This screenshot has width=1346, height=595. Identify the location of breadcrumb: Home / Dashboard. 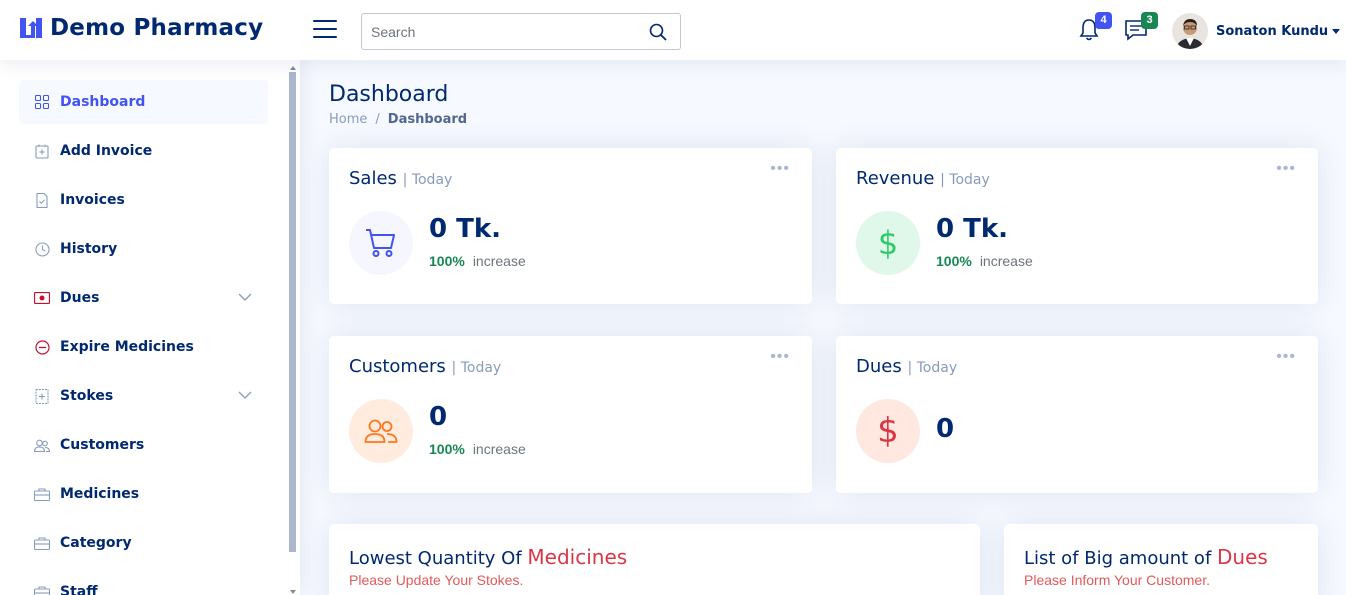
(398, 119).